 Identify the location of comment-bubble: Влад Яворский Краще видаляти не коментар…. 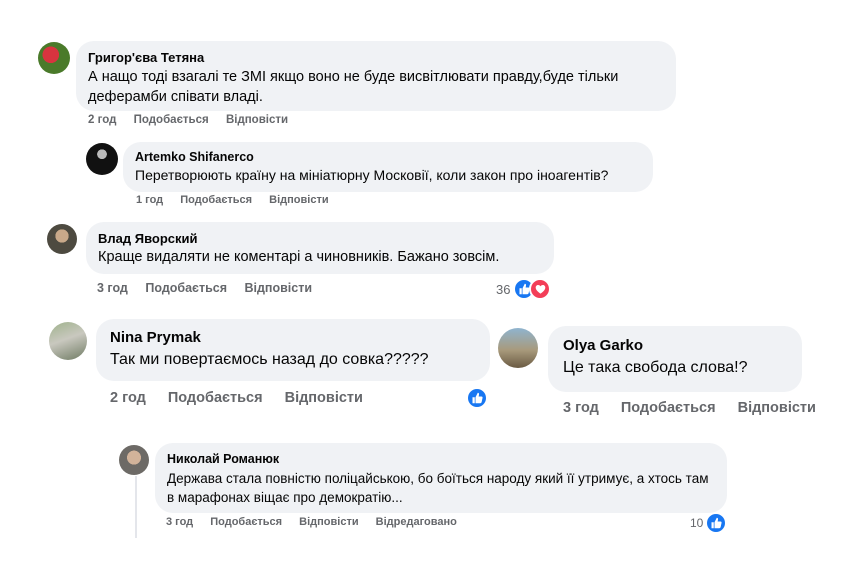
(320, 248).